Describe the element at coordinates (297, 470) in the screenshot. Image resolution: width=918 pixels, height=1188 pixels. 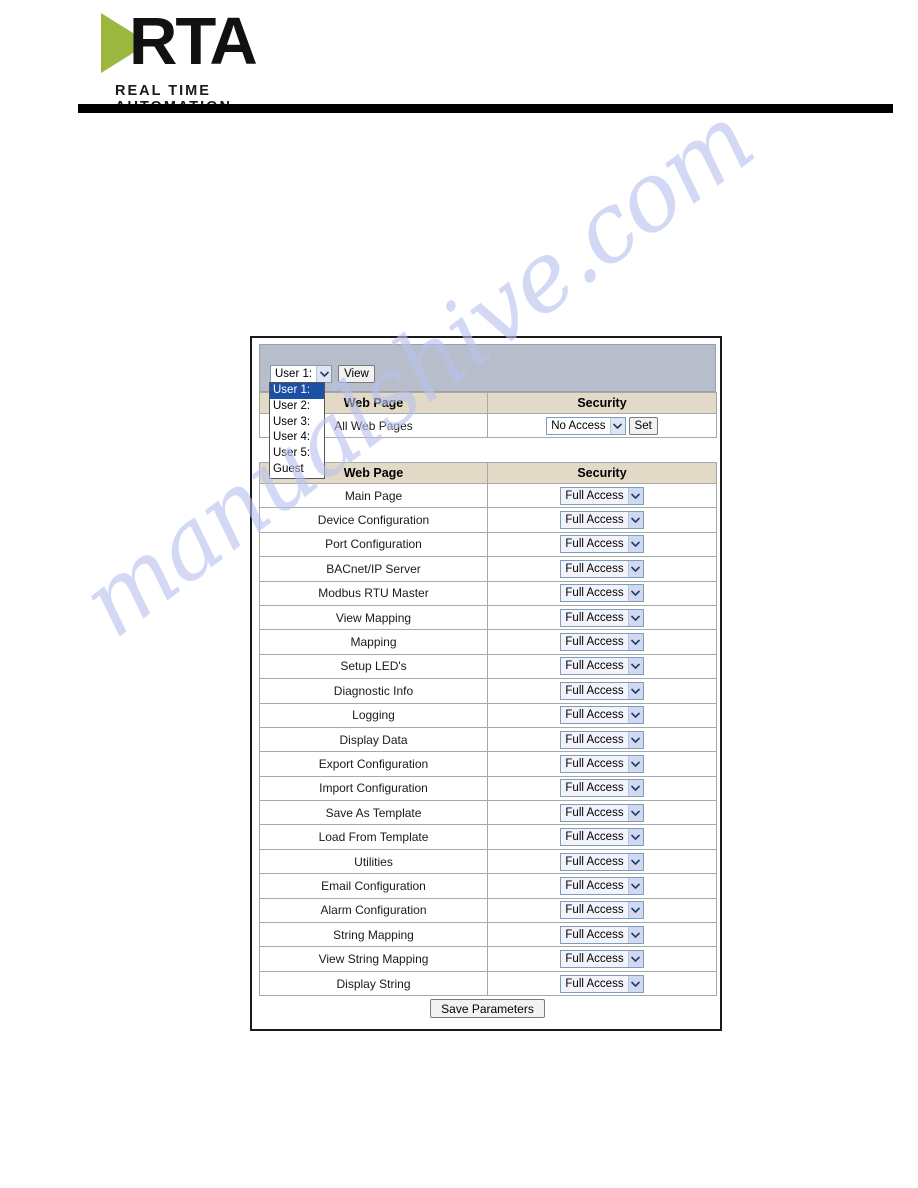
I see `dropdown-option: Guest` at that location.